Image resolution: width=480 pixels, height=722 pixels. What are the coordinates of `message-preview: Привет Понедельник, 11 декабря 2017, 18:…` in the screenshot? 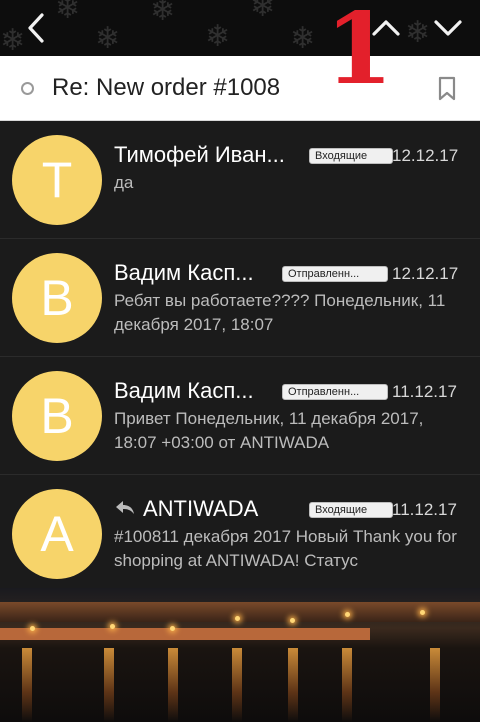 It's located at (269, 430).